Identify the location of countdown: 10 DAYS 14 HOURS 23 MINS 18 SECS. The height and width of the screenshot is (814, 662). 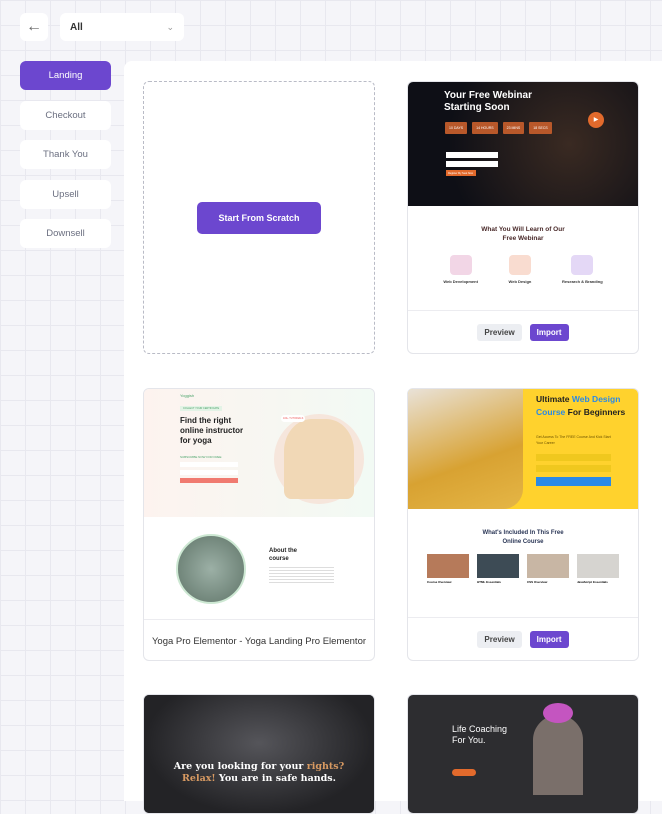
(498, 128).